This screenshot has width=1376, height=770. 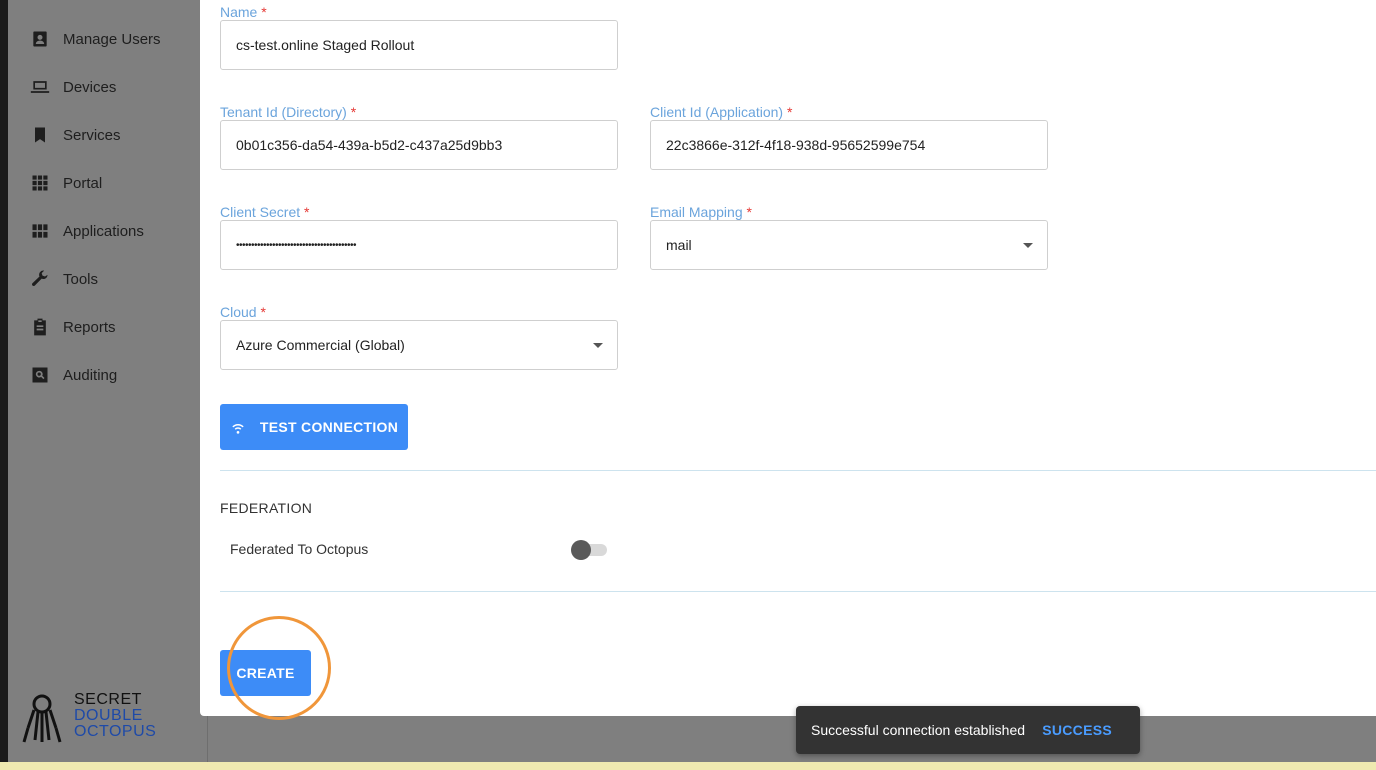 What do you see at coordinates (260, 212) in the screenshot?
I see `label-text: Client Secret` at bounding box center [260, 212].